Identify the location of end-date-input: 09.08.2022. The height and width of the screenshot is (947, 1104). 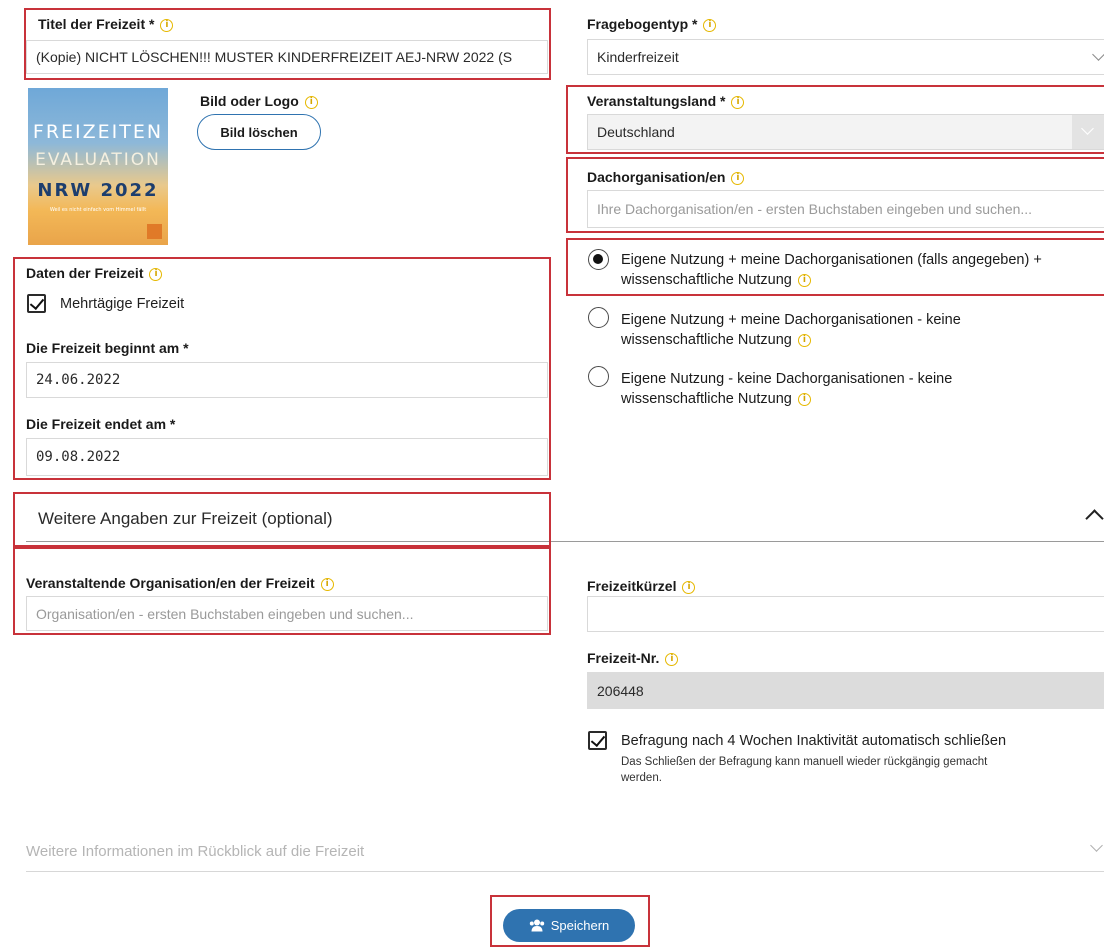
(287, 457).